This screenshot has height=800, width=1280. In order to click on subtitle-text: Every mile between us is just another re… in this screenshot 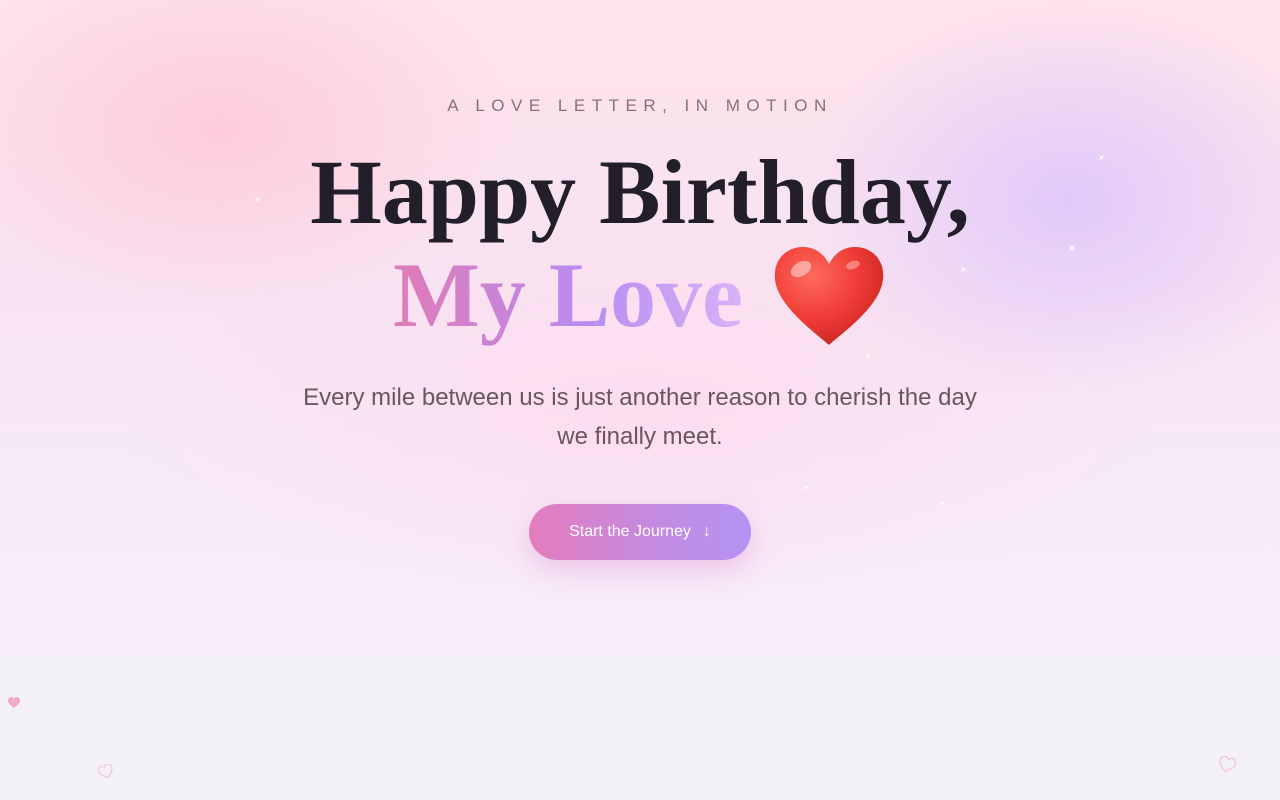, I will do `click(640, 417)`.